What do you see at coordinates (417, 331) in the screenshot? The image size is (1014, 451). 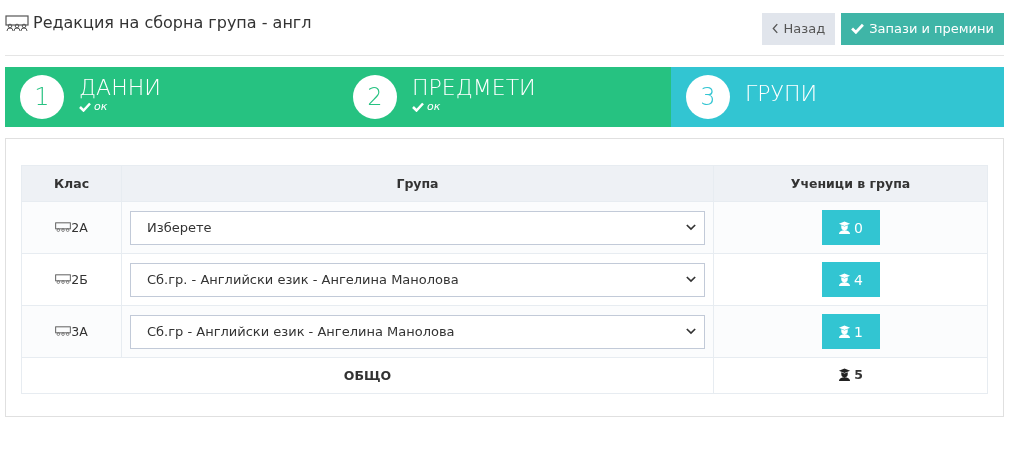 I see `group-select: Сб.гр - Английски език - Ангелина Манолова` at bounding box center [417, 331].